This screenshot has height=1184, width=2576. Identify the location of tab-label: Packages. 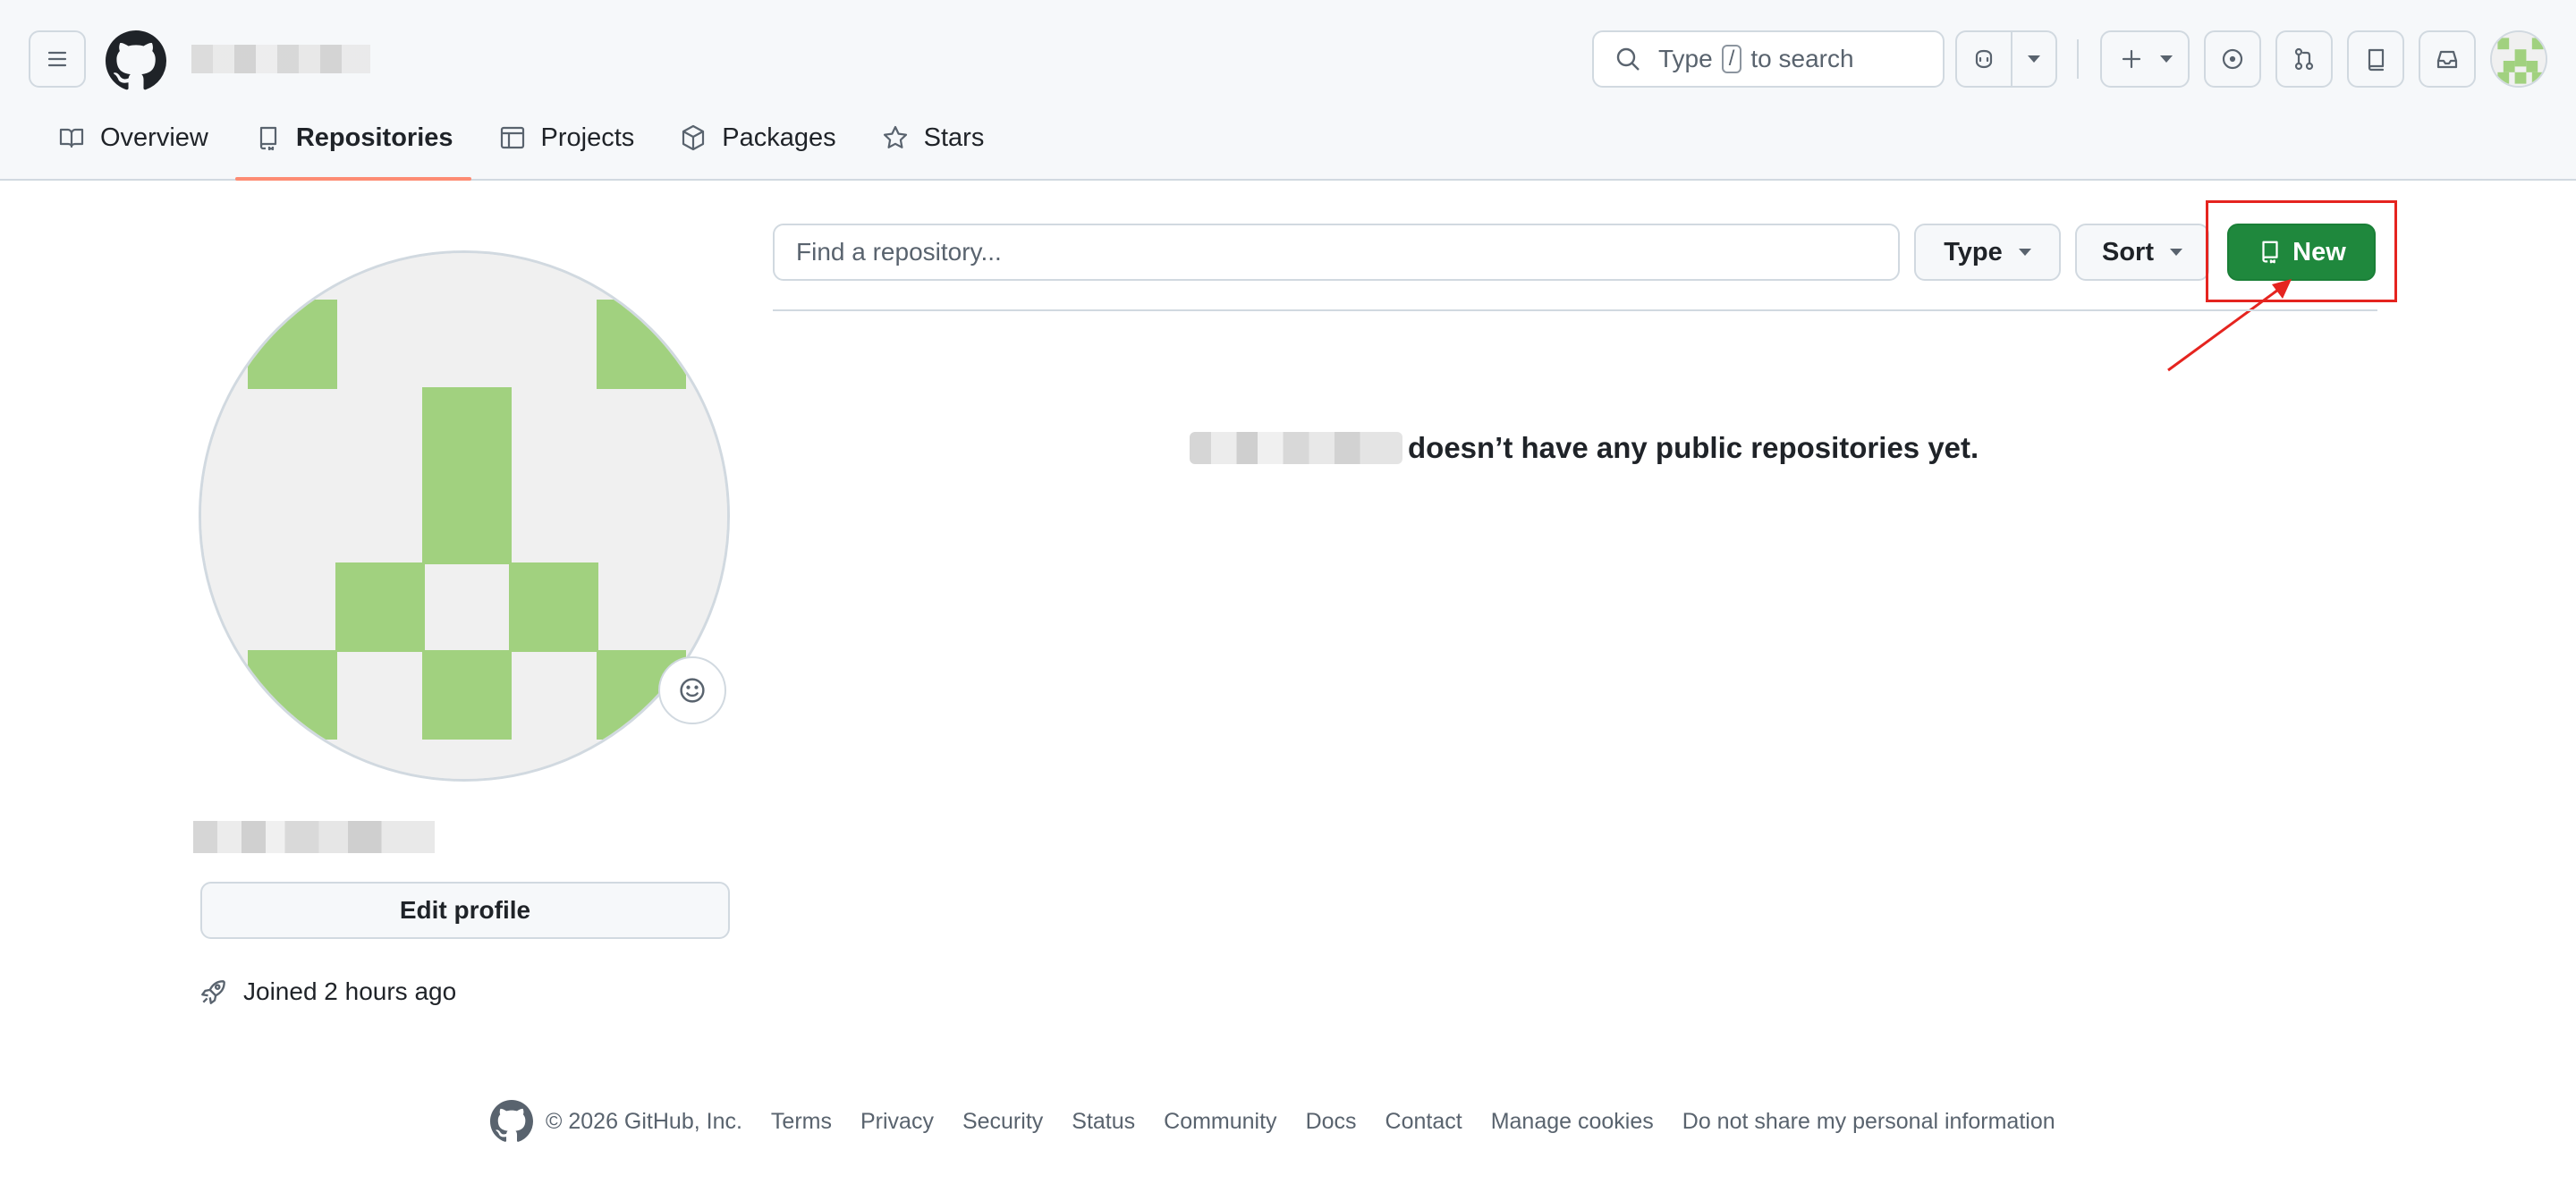
(779, 137).